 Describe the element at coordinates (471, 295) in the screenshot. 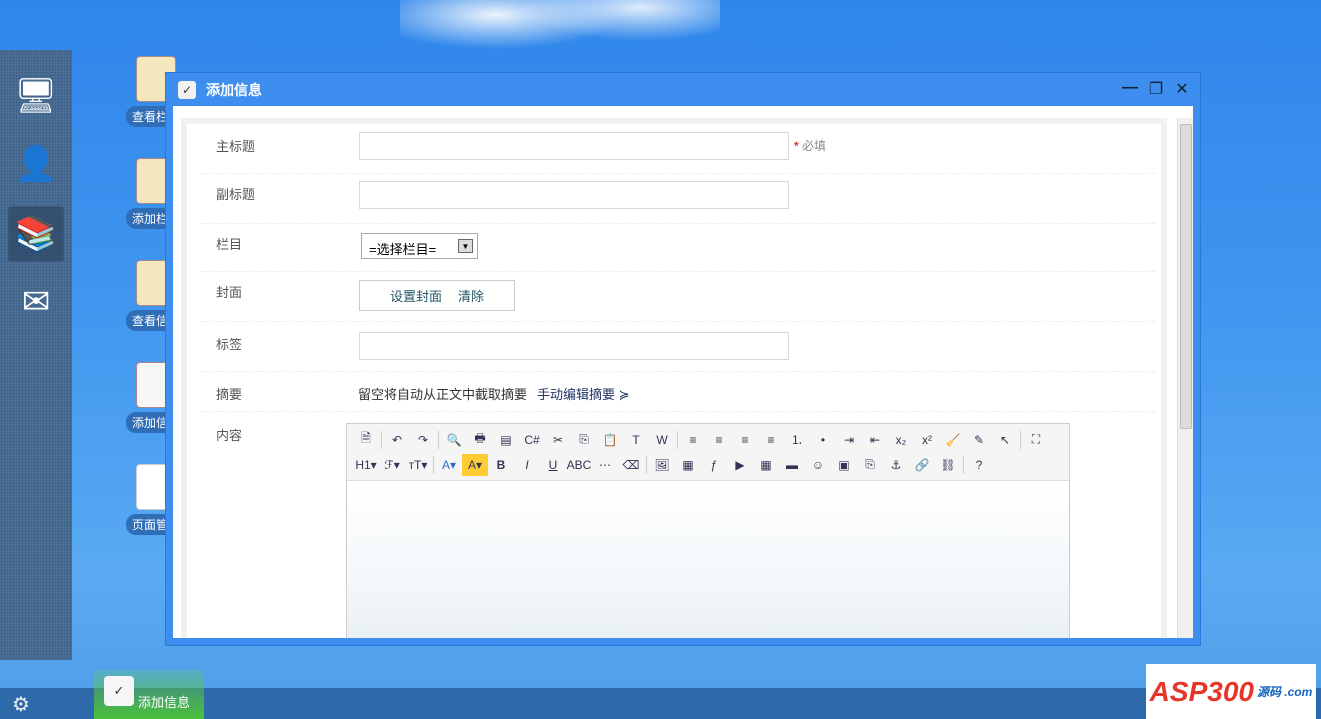

I see `clear-cover-link: 清除` at that location.